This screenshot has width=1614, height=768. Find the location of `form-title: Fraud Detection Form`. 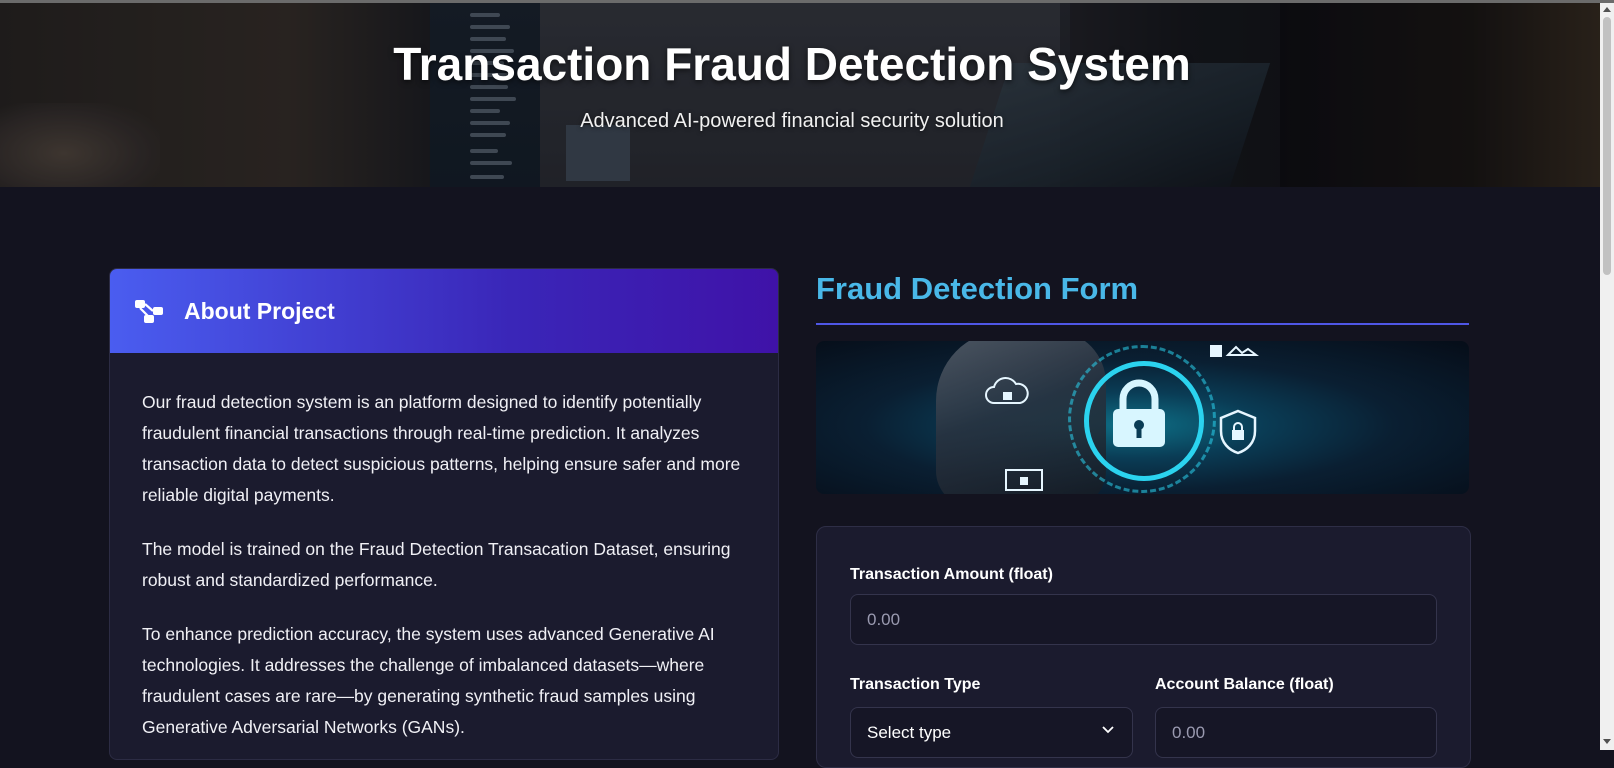

form-title: Fraud Detection Form is located at coordinates (977, 288).